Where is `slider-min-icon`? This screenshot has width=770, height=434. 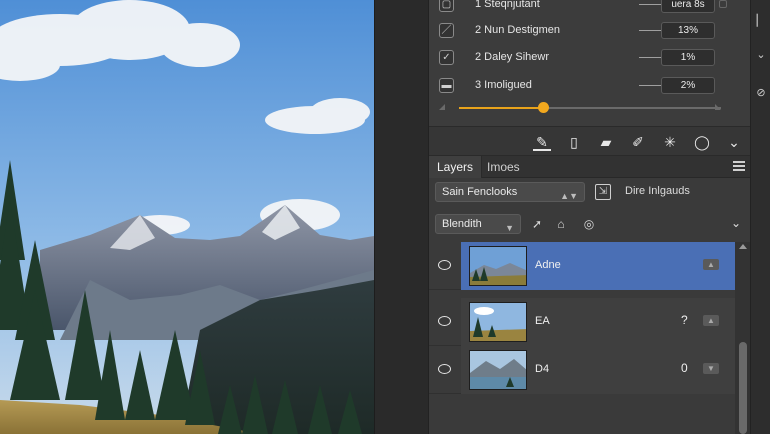
slider-min-icon is located at coordinates (442, 107).